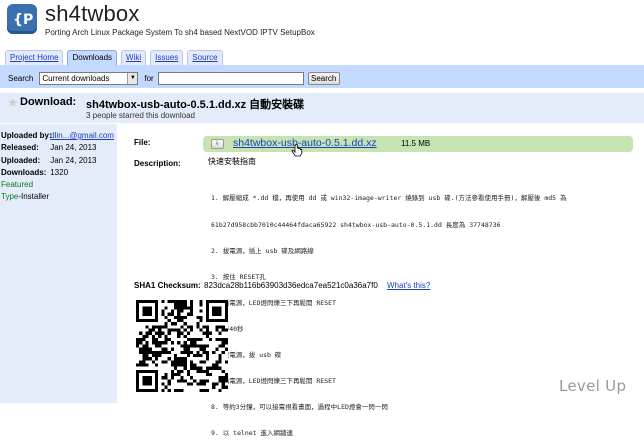 Image resolution: width=644 pixels, height=447 pixels. Describe the element at coordinates (92, 57) in the screenshot. I see `tab-downloads: Downloads` at that location.